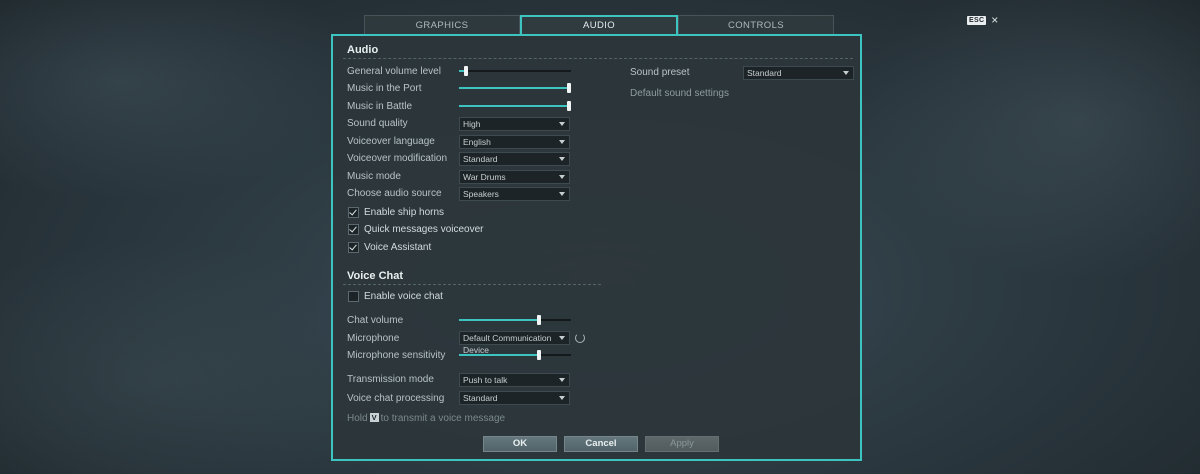 This screenshot has height=474, width=1200. What do you see at coordinates (384, 88) in the screenshot?
I see `music-port-label: Music in the Port` at bounding box center [384, 88].